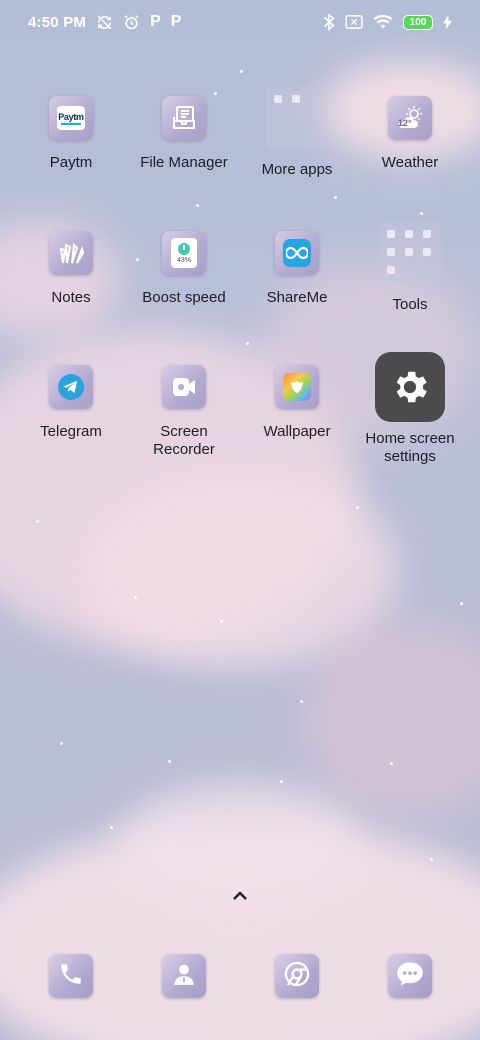 The width and height of the screenshot is (480, 1040). What do you see at coordinates (297, 387) in the screenshot?
I see `wallpaper-icon` at bounding box center [297, 387].